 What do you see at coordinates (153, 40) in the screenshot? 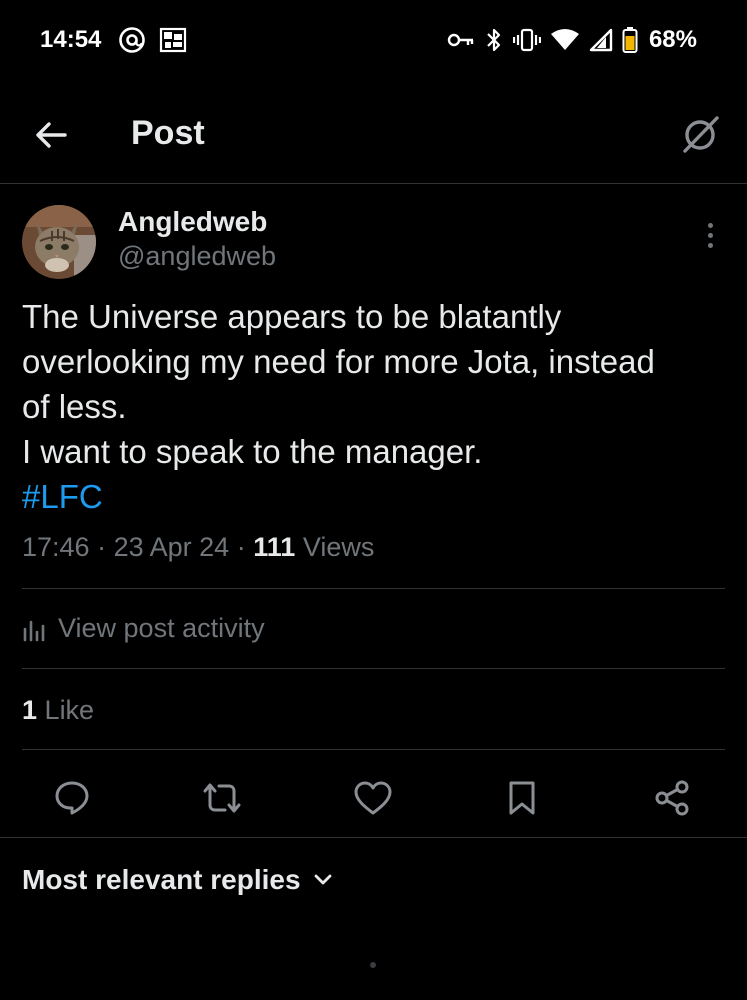
I see `status-left-icons` at bounding box center [153, 40].